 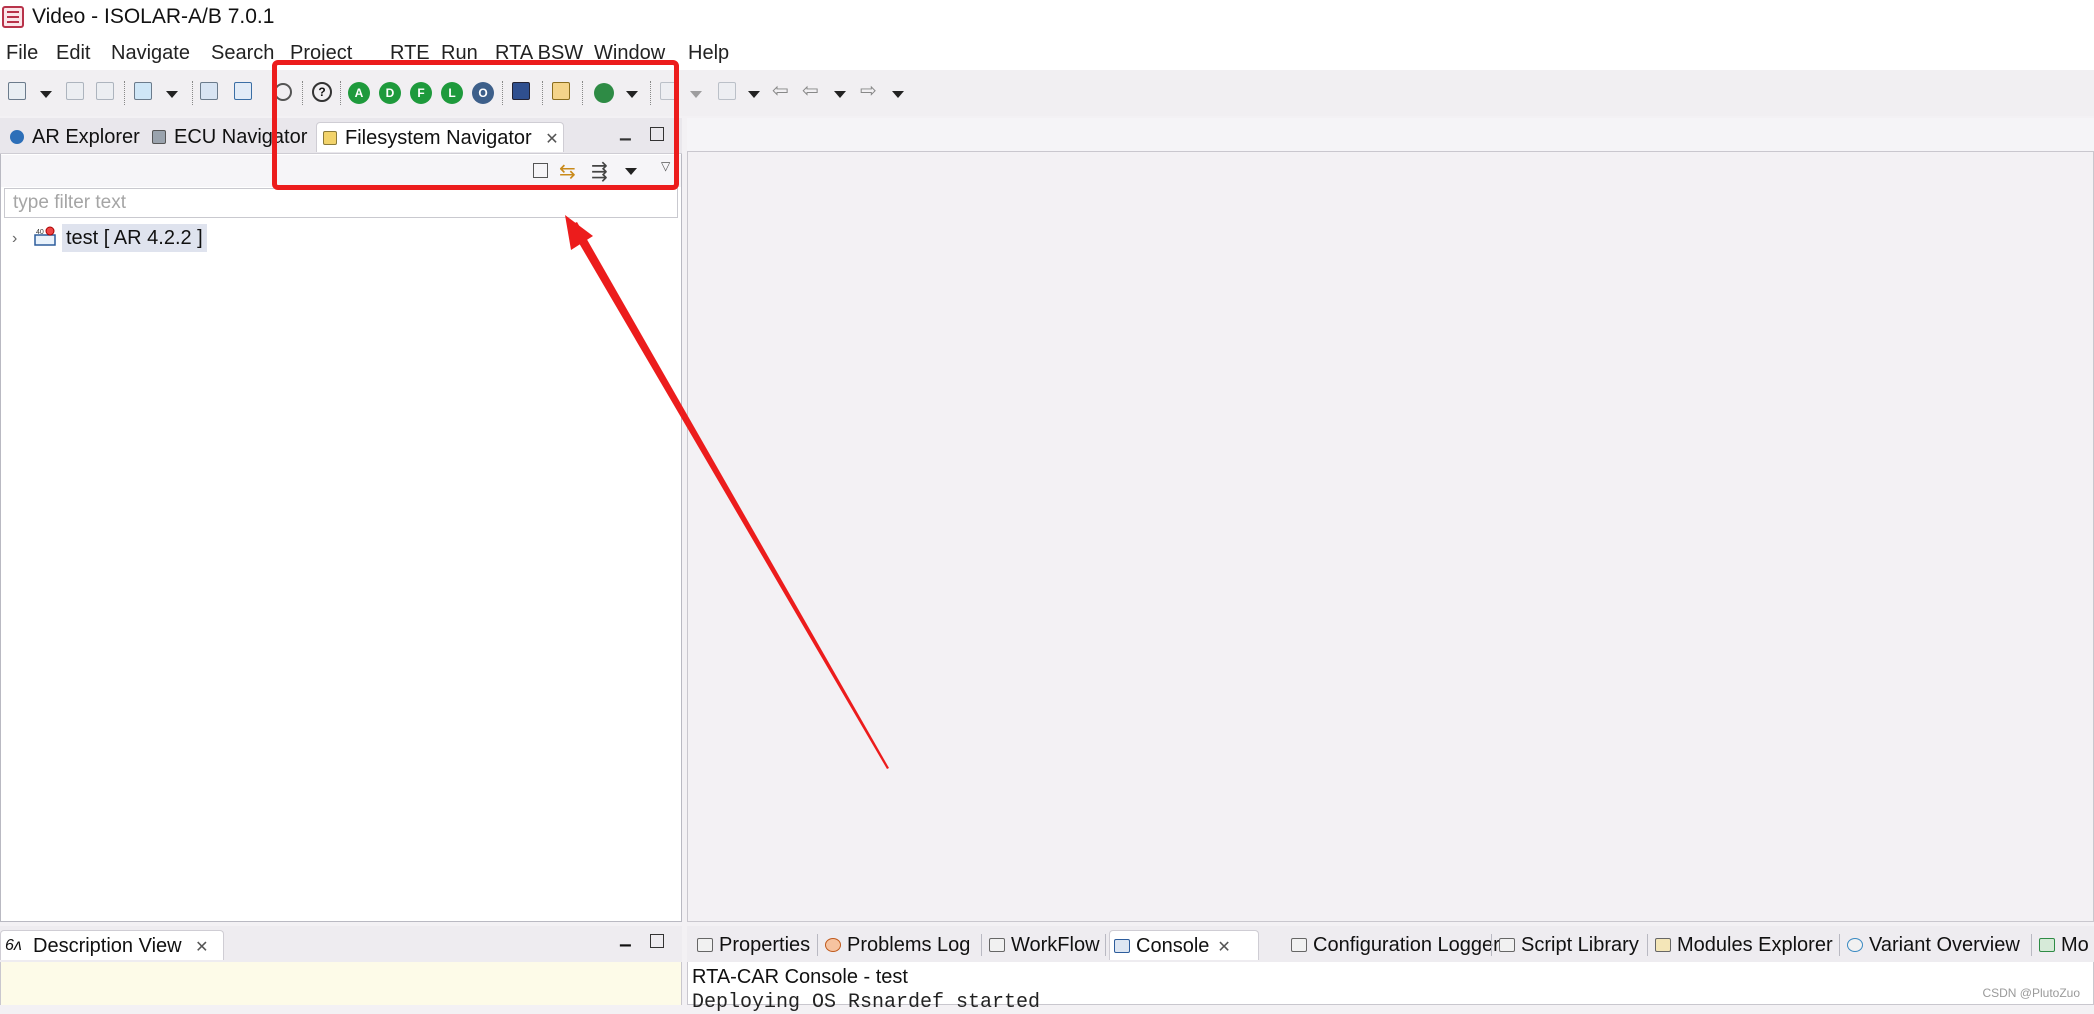 I want to click on link-editor-icon, so click(x=243, y=91).